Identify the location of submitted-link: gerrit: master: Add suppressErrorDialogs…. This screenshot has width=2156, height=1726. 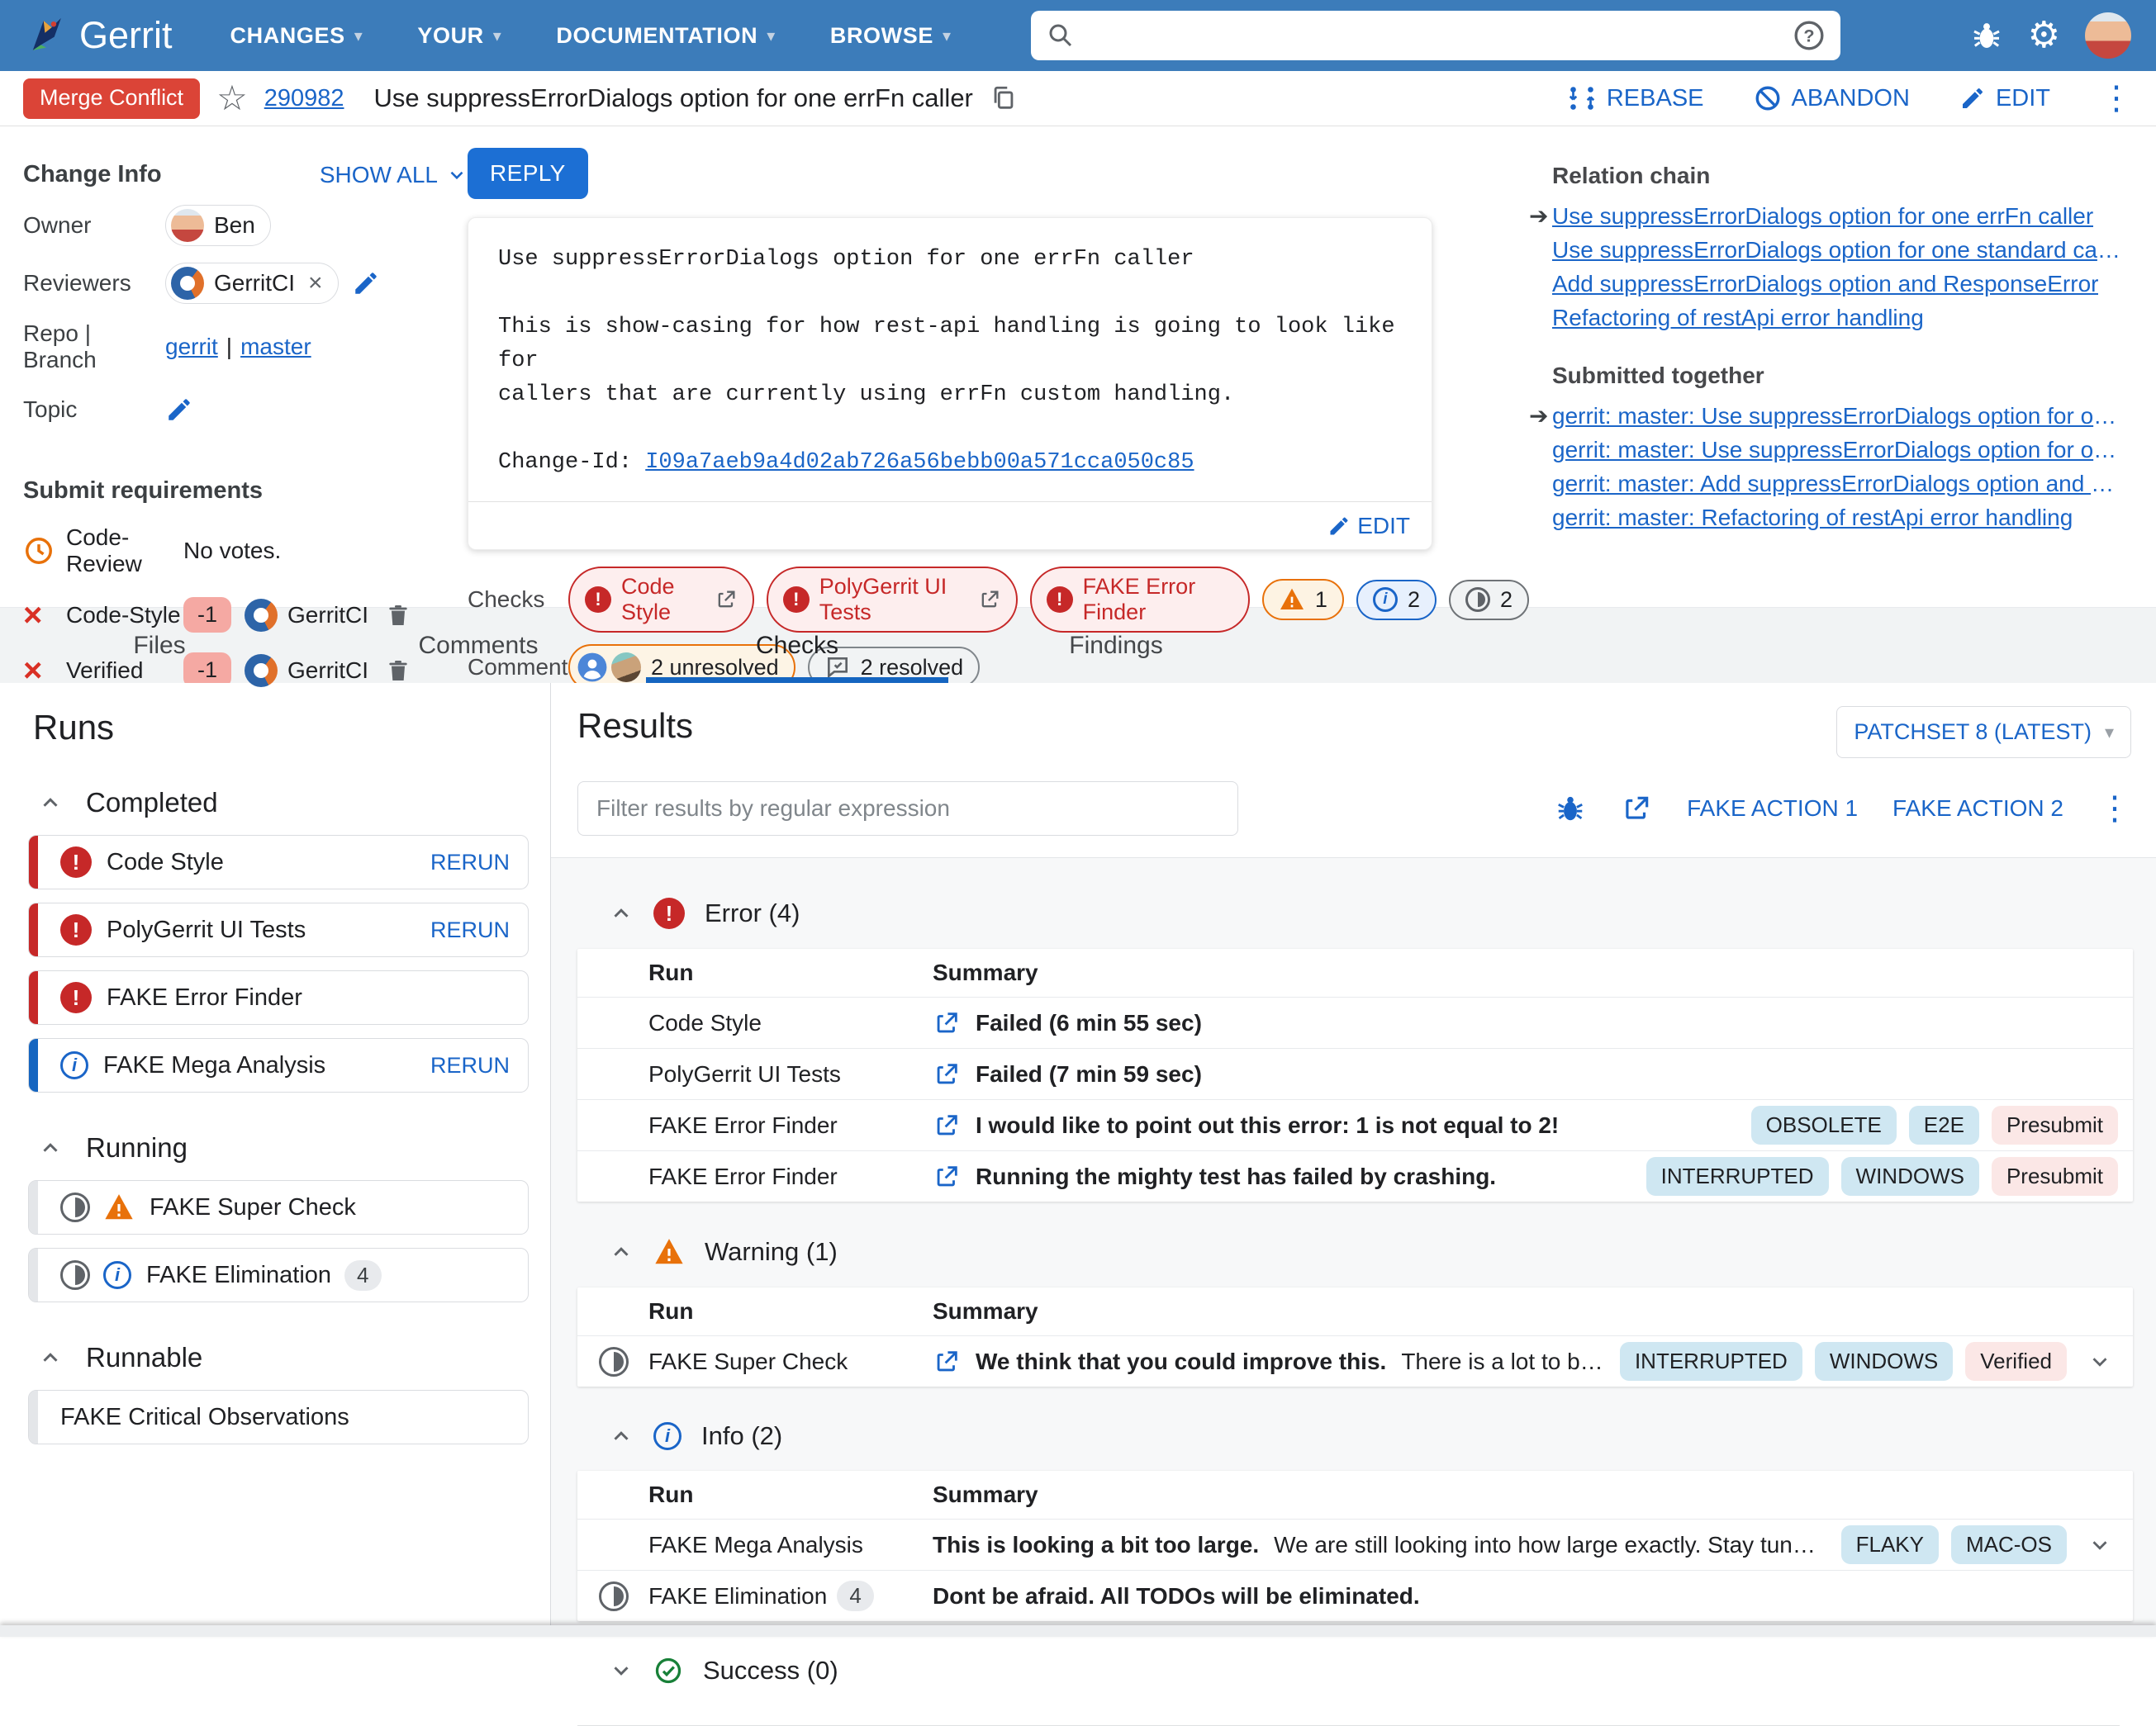
(1837, 484).